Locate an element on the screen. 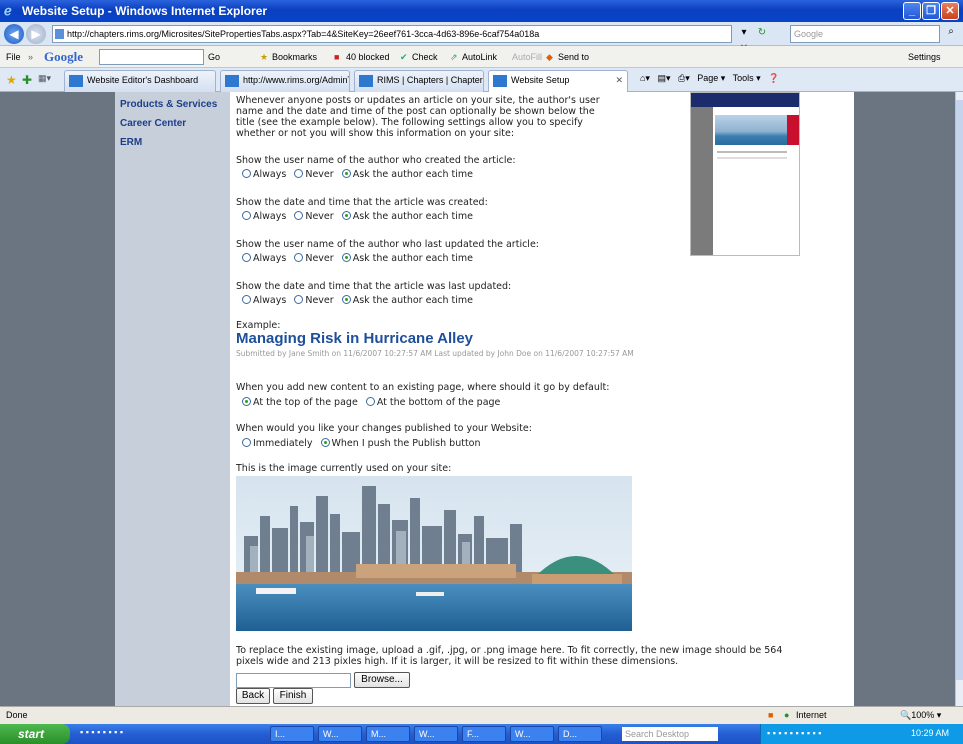  start-button: start is located at coordinates (35, 734).